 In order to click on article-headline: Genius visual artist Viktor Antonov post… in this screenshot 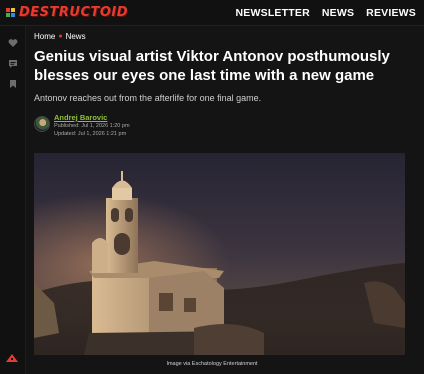, I will do `click(212, 66)`.